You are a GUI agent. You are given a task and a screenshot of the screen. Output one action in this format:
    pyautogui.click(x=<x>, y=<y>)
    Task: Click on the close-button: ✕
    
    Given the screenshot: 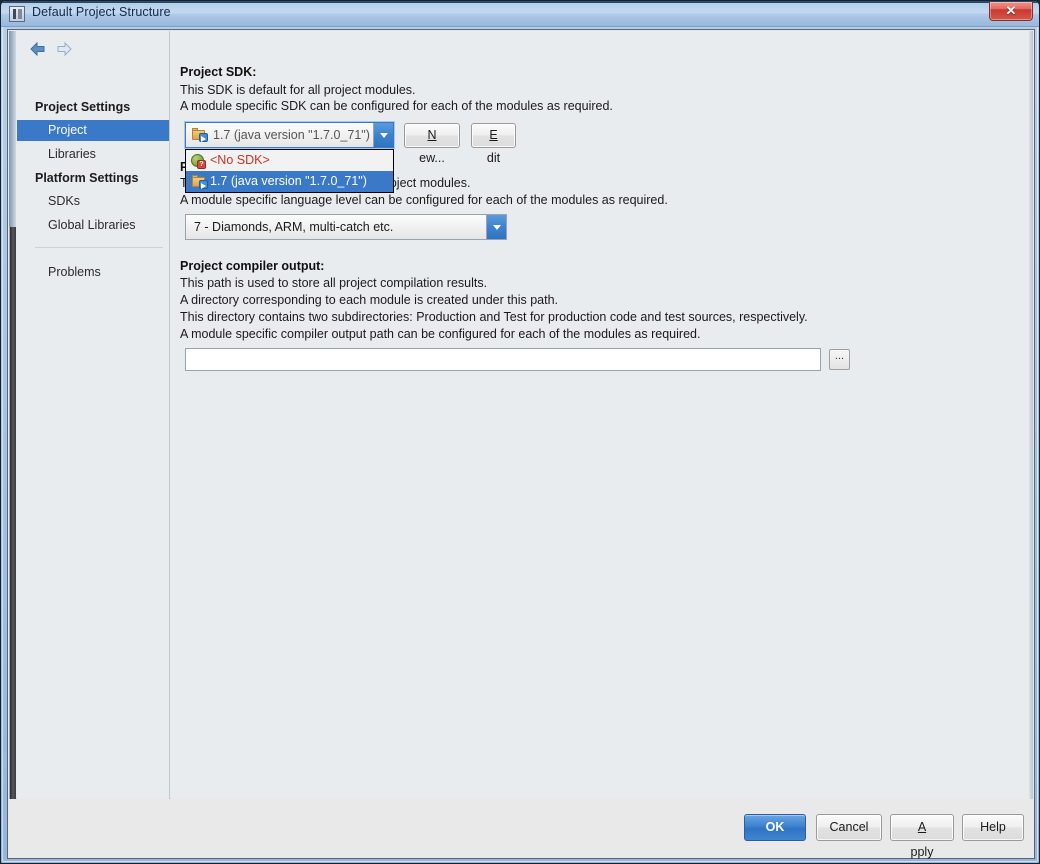 What is the action you would take?
    pyautogui.click(x=1011, y=11)
    